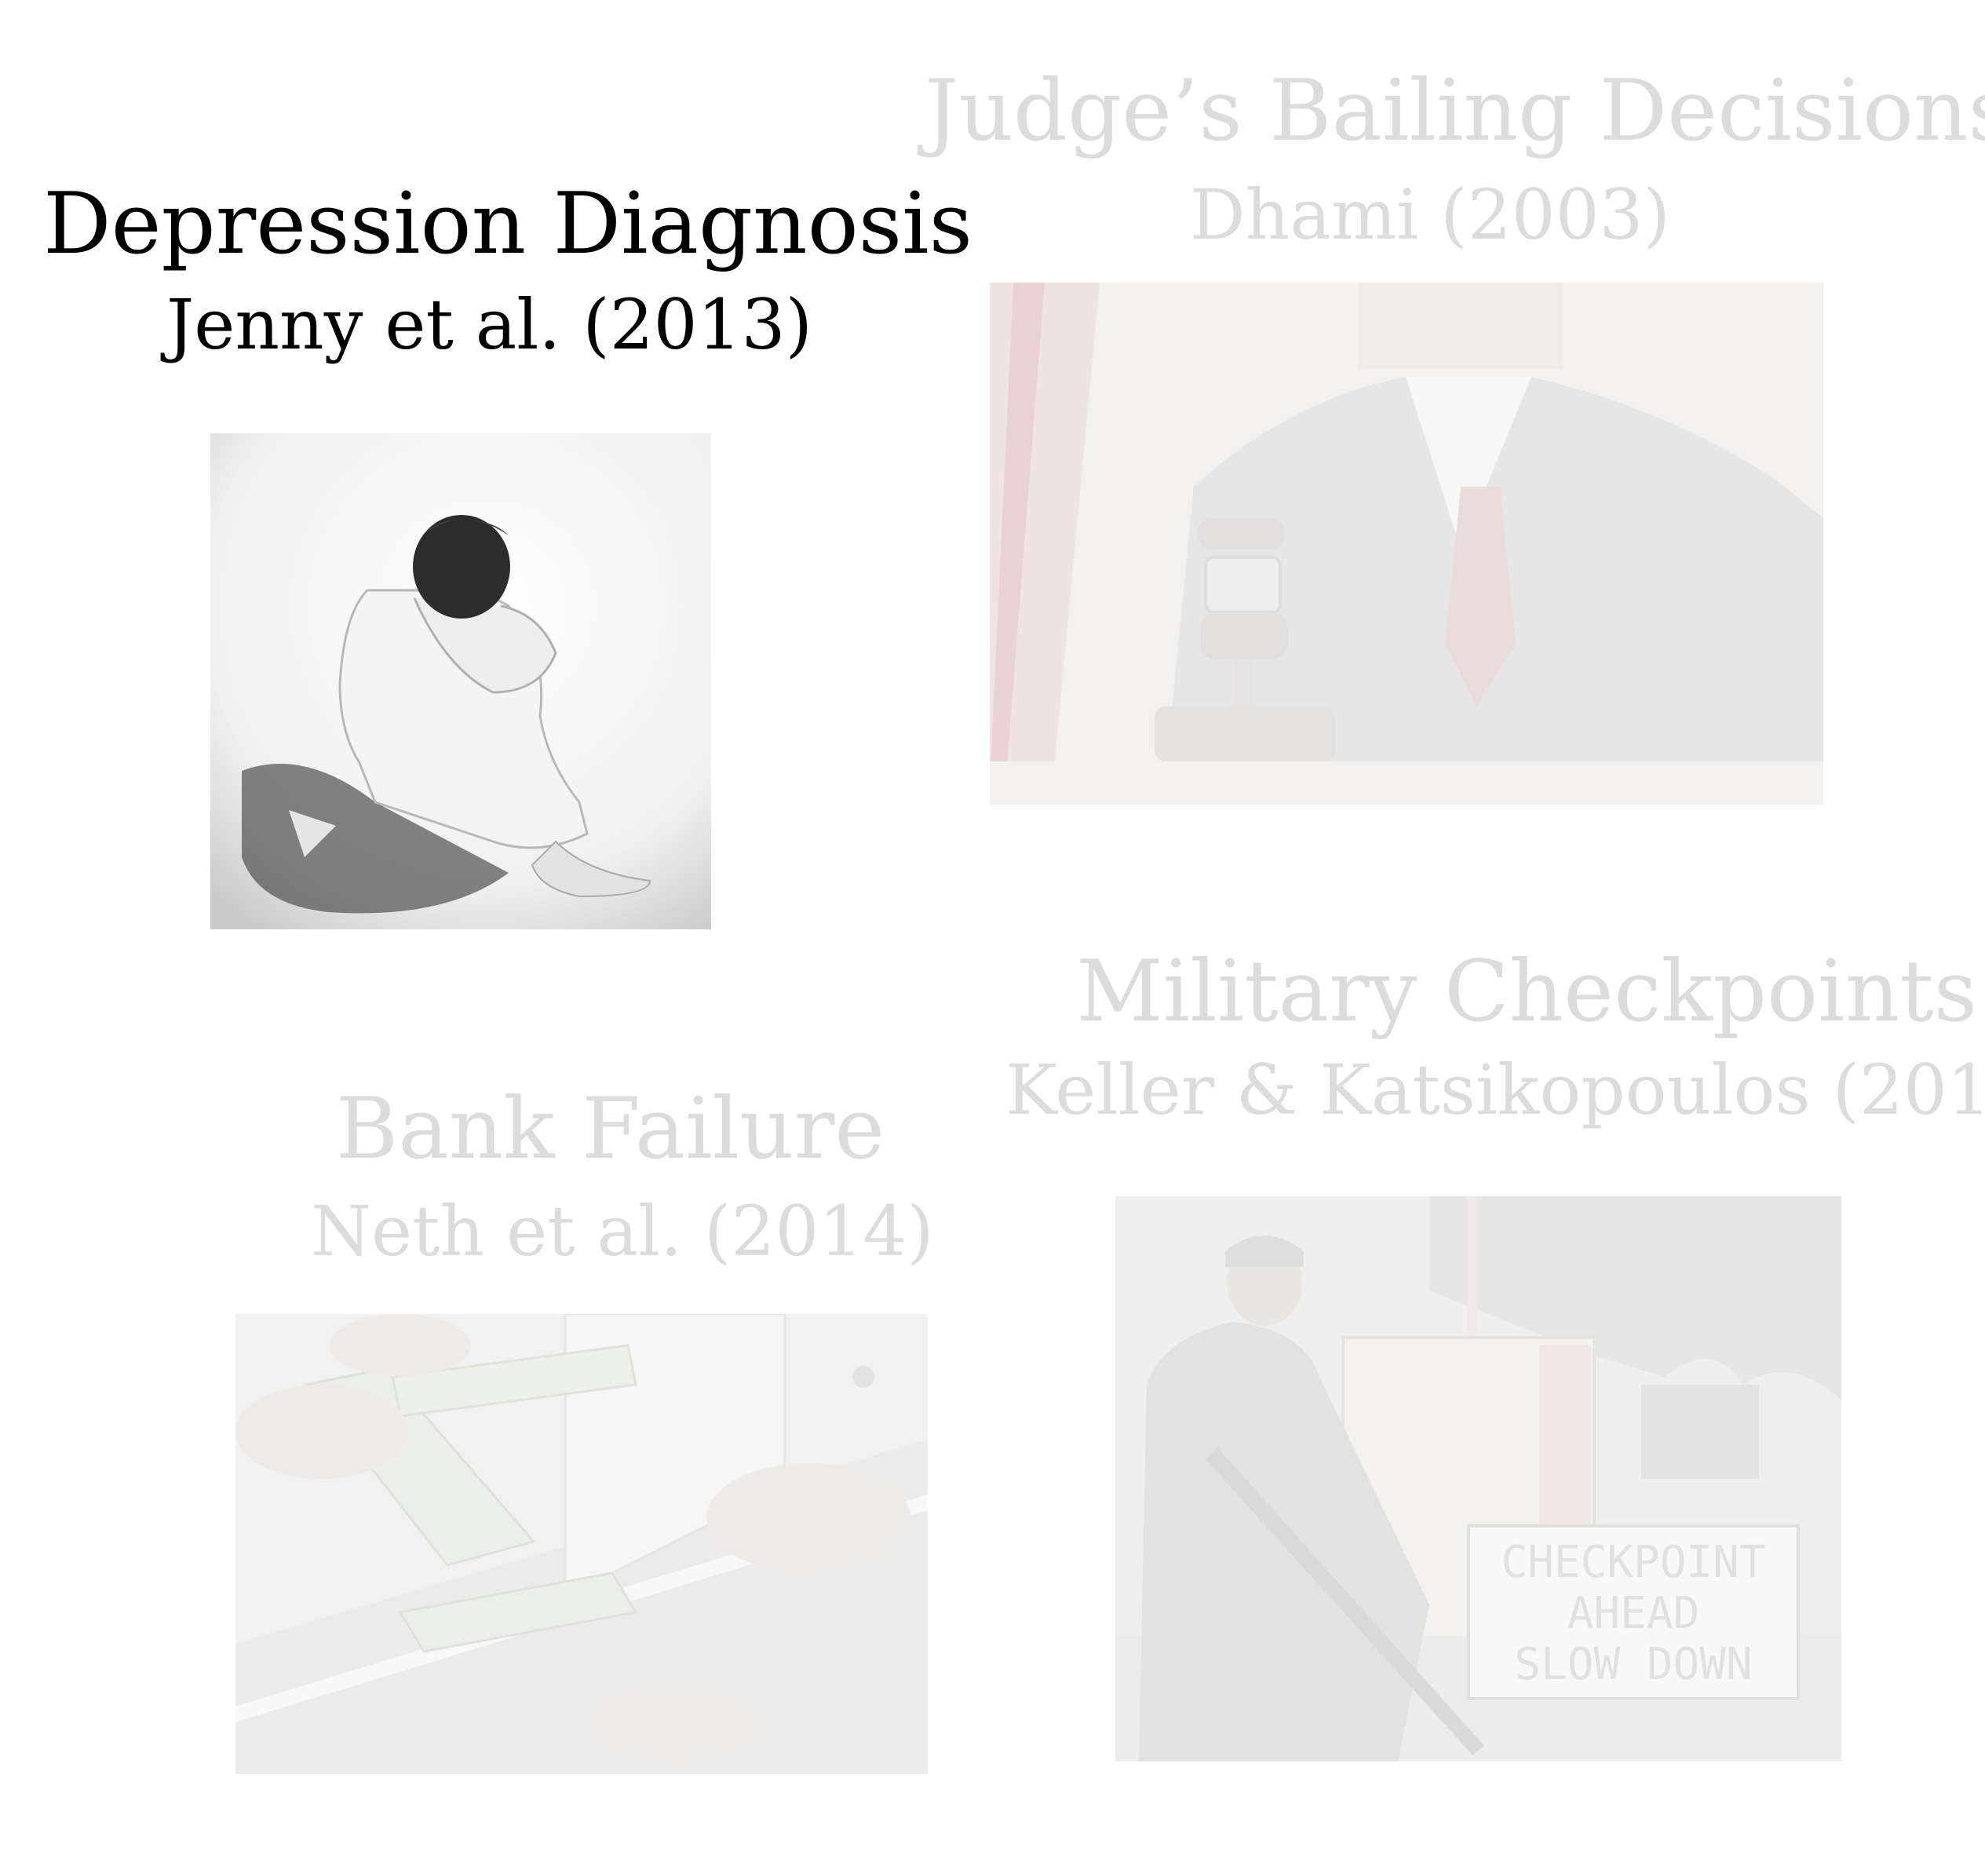 The height and width of the screenshot is (1876, 1985). Describe the element at coordinates (1455, 111) in the screenshot. I see `case-title-judge: Judge’s Bailing Decisions` at that location.